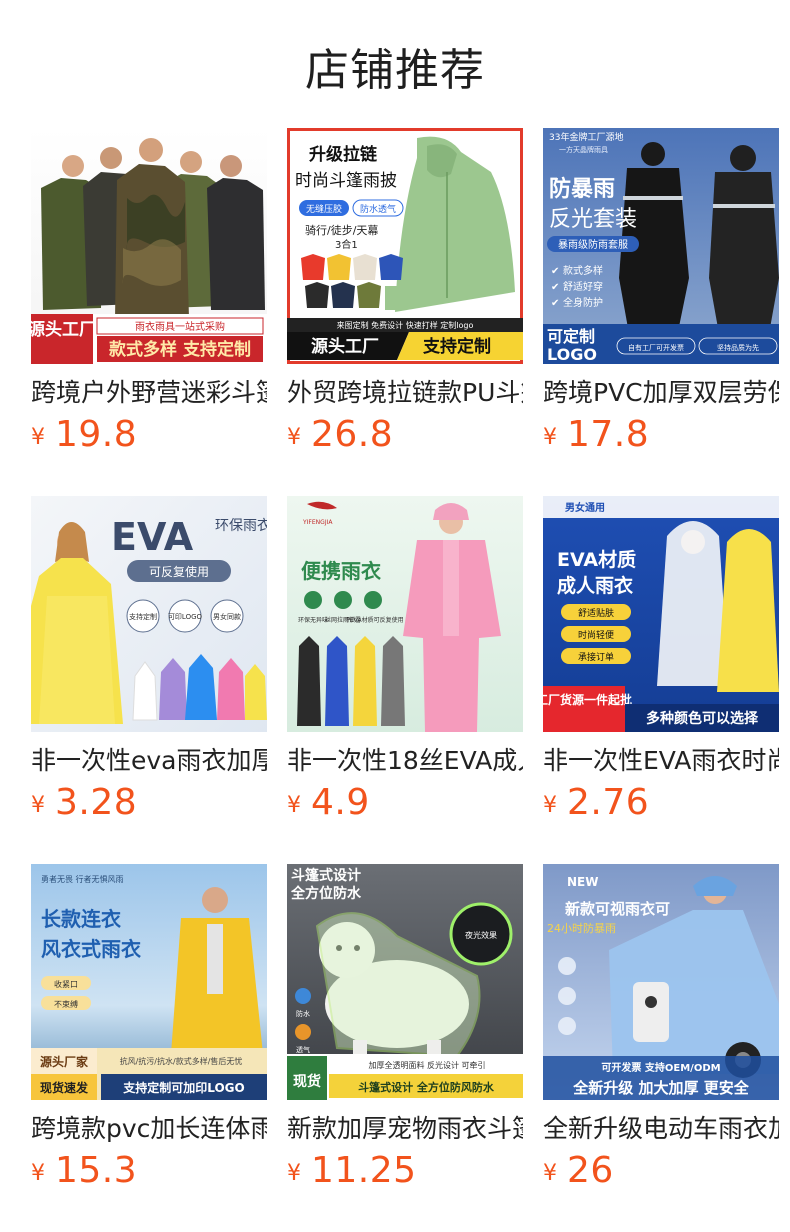 The width and height of the screenshot is (790, 1232). What do you see at coordinates (64, 1087) in the screenshot?
I see `badge-left-b: 现货速发` at bounding box center [64, 1087].